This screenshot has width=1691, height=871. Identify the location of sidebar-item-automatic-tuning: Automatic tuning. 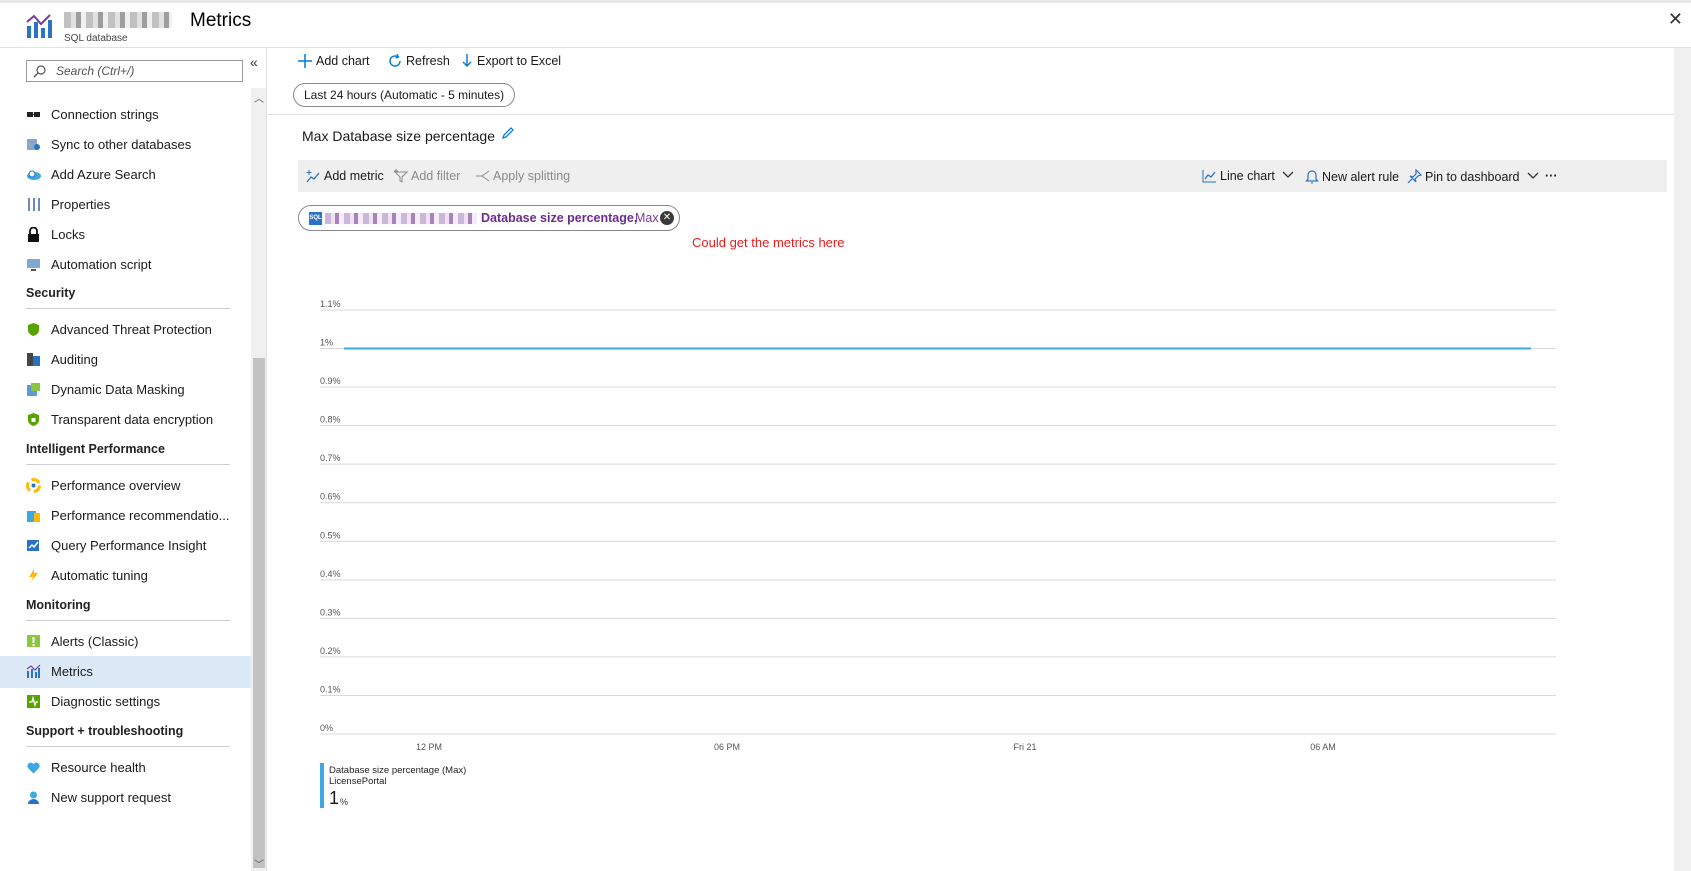
(125, 576).